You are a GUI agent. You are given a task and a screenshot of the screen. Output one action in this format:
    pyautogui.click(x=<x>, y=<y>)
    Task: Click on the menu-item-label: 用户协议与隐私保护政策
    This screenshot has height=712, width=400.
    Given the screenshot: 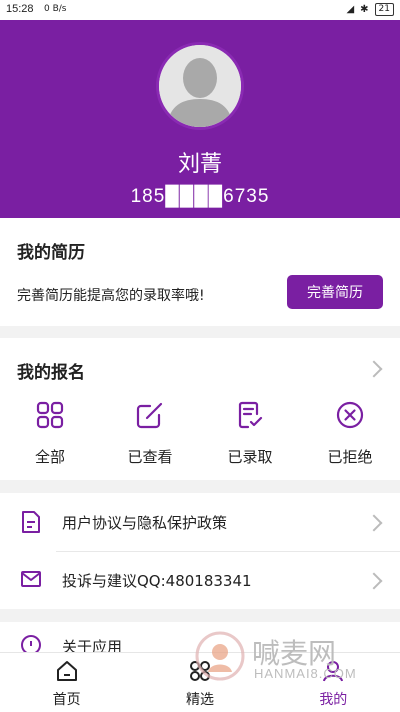 What is the action you would take?
    pyautogui.click(x=145, y=523)
    